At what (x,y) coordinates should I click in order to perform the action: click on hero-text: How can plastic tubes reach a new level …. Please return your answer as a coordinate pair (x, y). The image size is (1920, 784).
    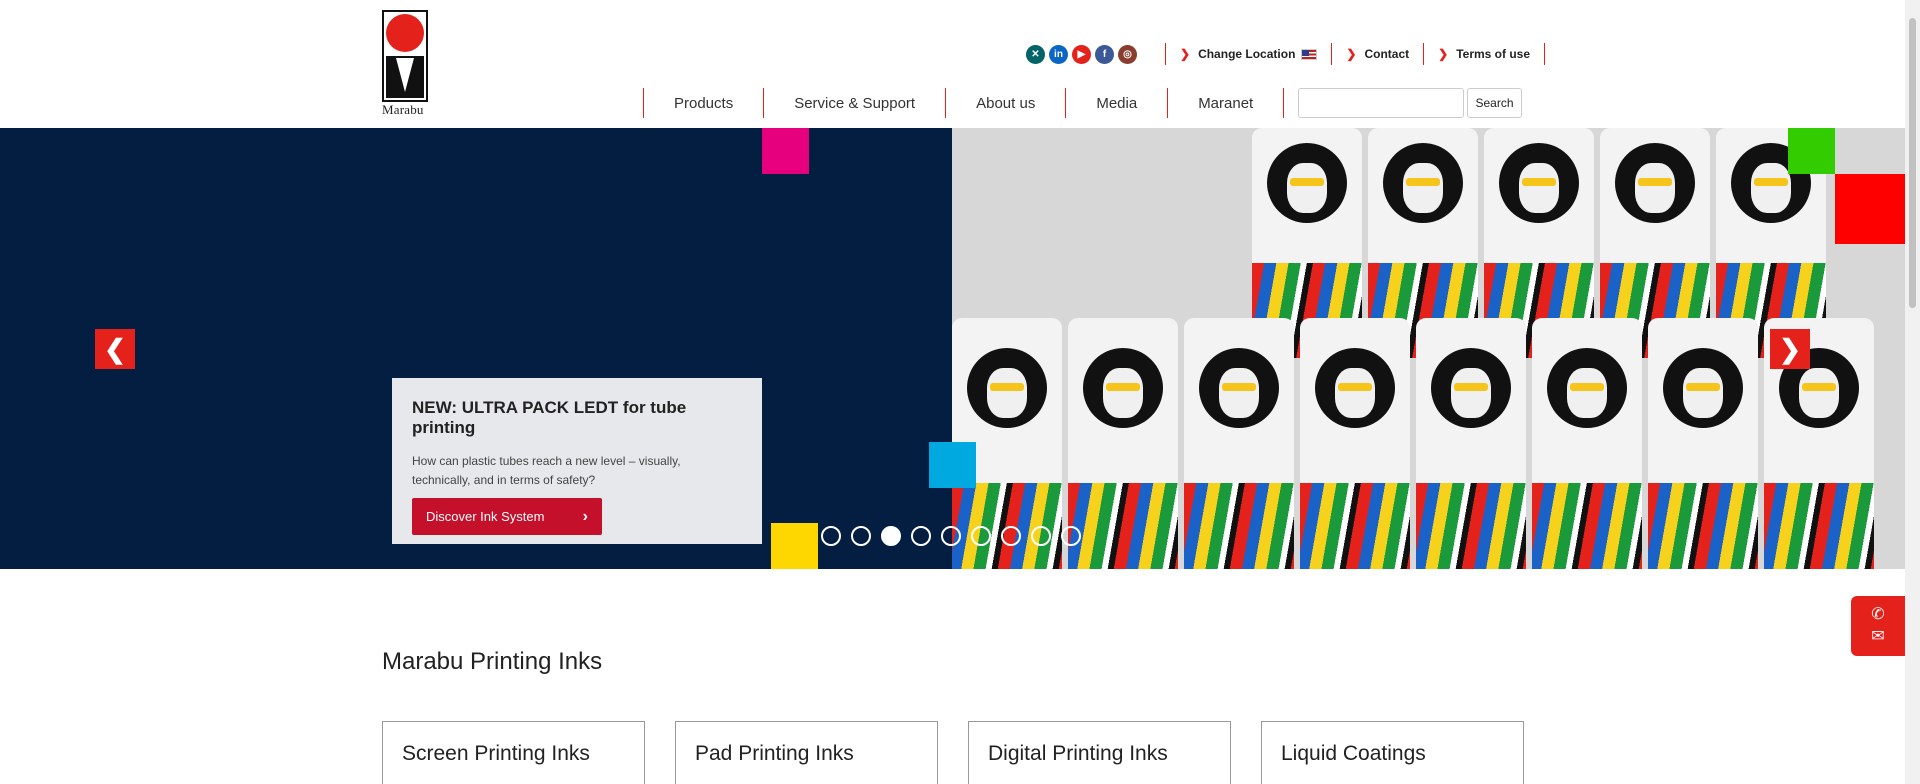
    Looking at the image, I should click on (546, 470).